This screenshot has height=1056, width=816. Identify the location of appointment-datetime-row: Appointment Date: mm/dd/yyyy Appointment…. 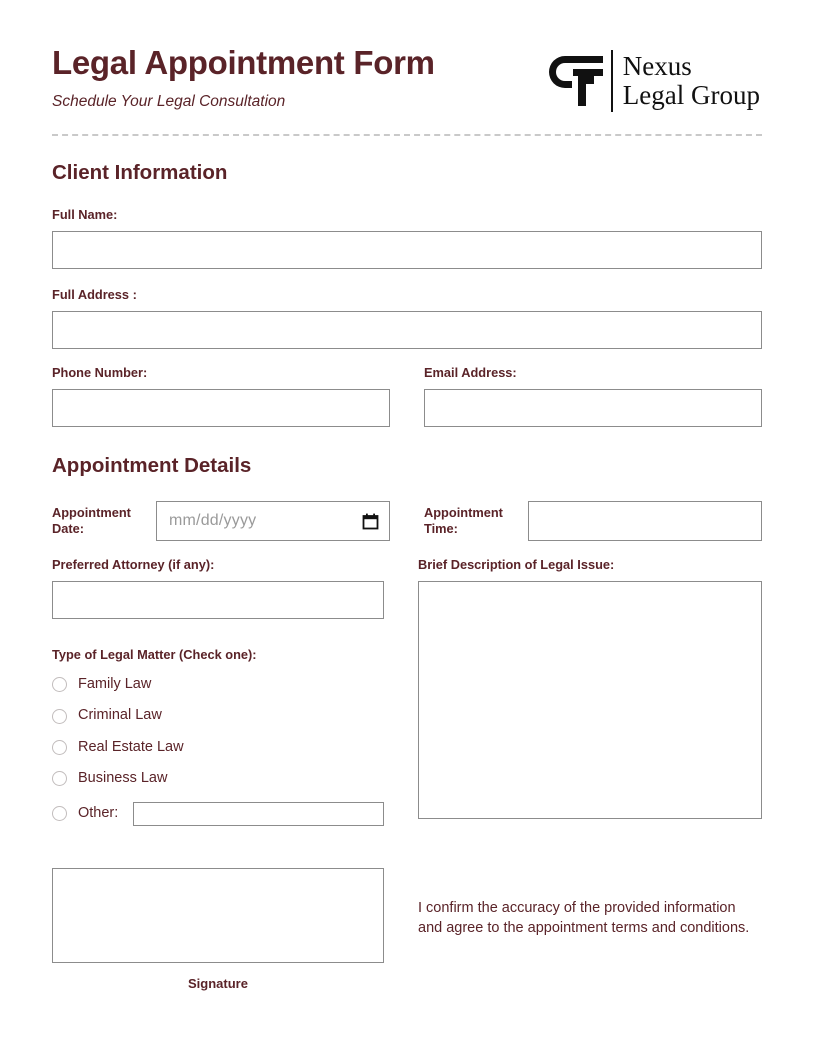
(407, 521).